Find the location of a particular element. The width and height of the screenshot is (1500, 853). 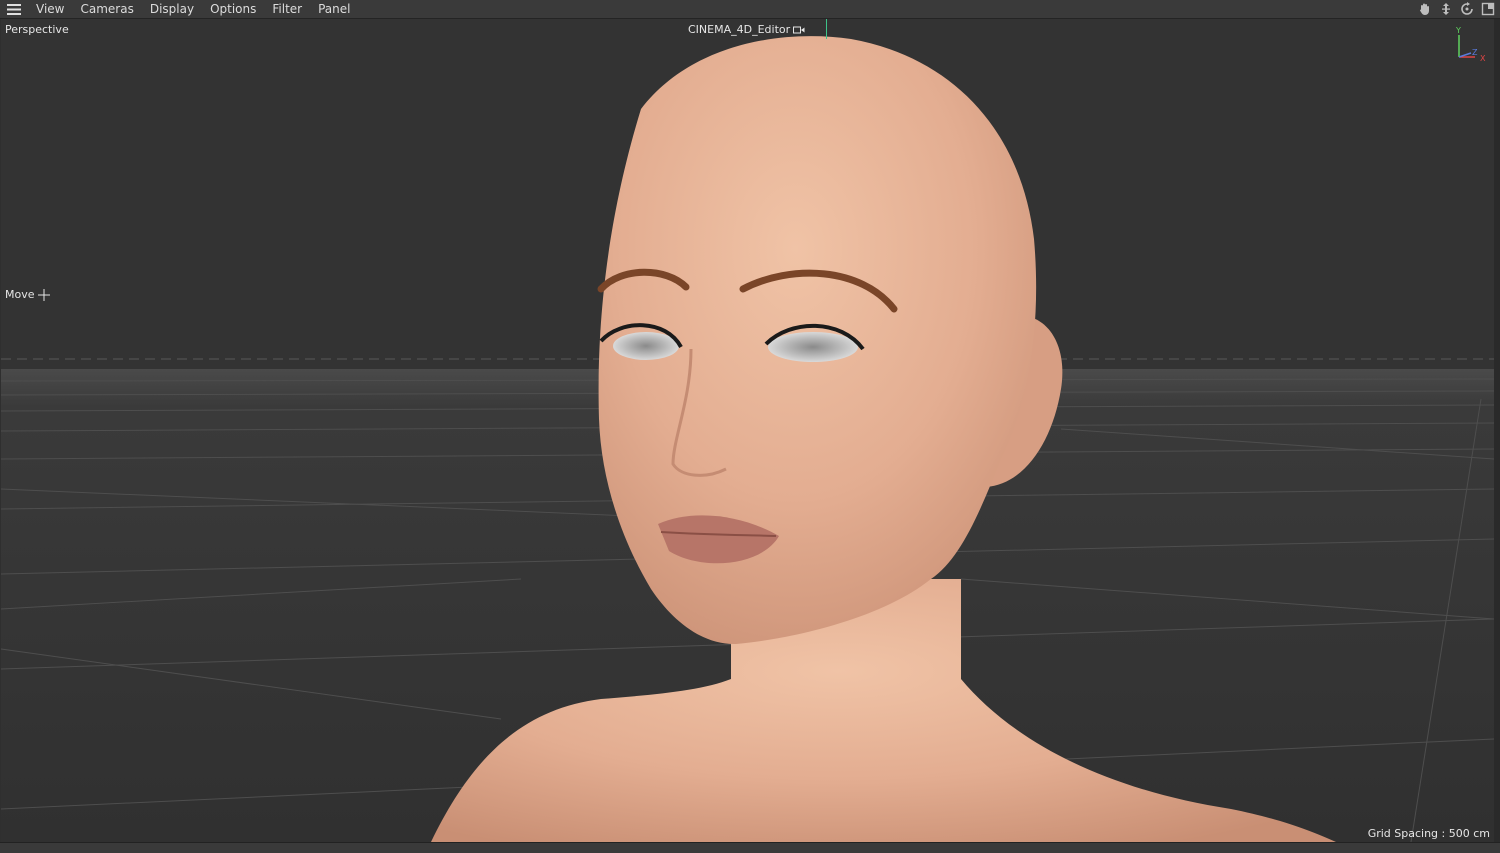

tool-name: Move is located at coordinates (20, 294).